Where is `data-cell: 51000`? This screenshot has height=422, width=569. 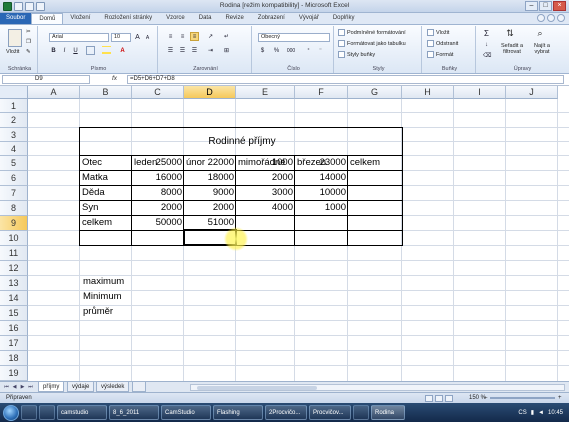 data-cell: 51000 is located at coordinates (210, 223).